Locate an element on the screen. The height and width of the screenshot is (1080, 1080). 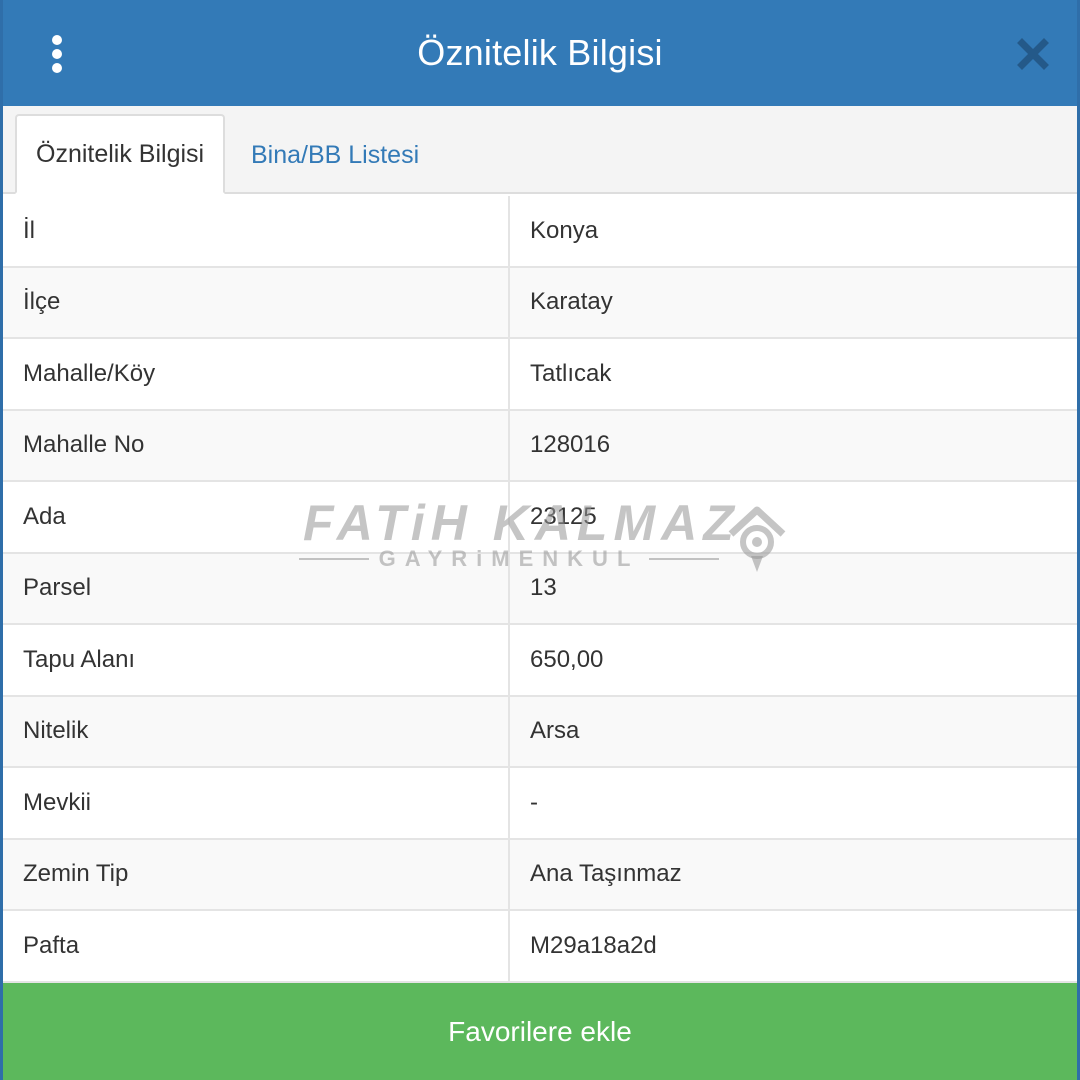
panel-header: Öznitelik Bilgisi is located at coordinates (540, 53).